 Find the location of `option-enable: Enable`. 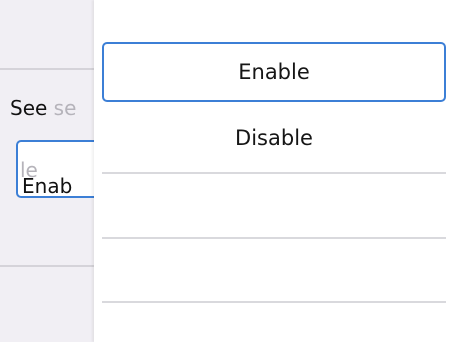

option-enable: Enable is located at coordinates (274, 72).